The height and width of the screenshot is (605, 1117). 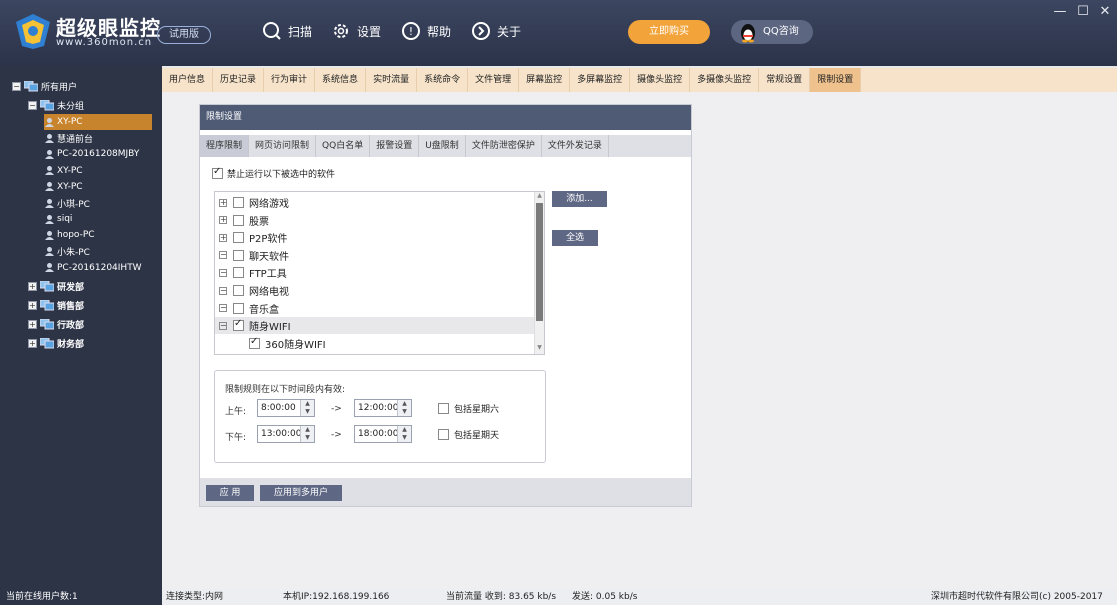 What do you see at coordinates (494, 80) in the screenshot?
I see `main-tab: 文件管理` at bounding box center [494, 80].